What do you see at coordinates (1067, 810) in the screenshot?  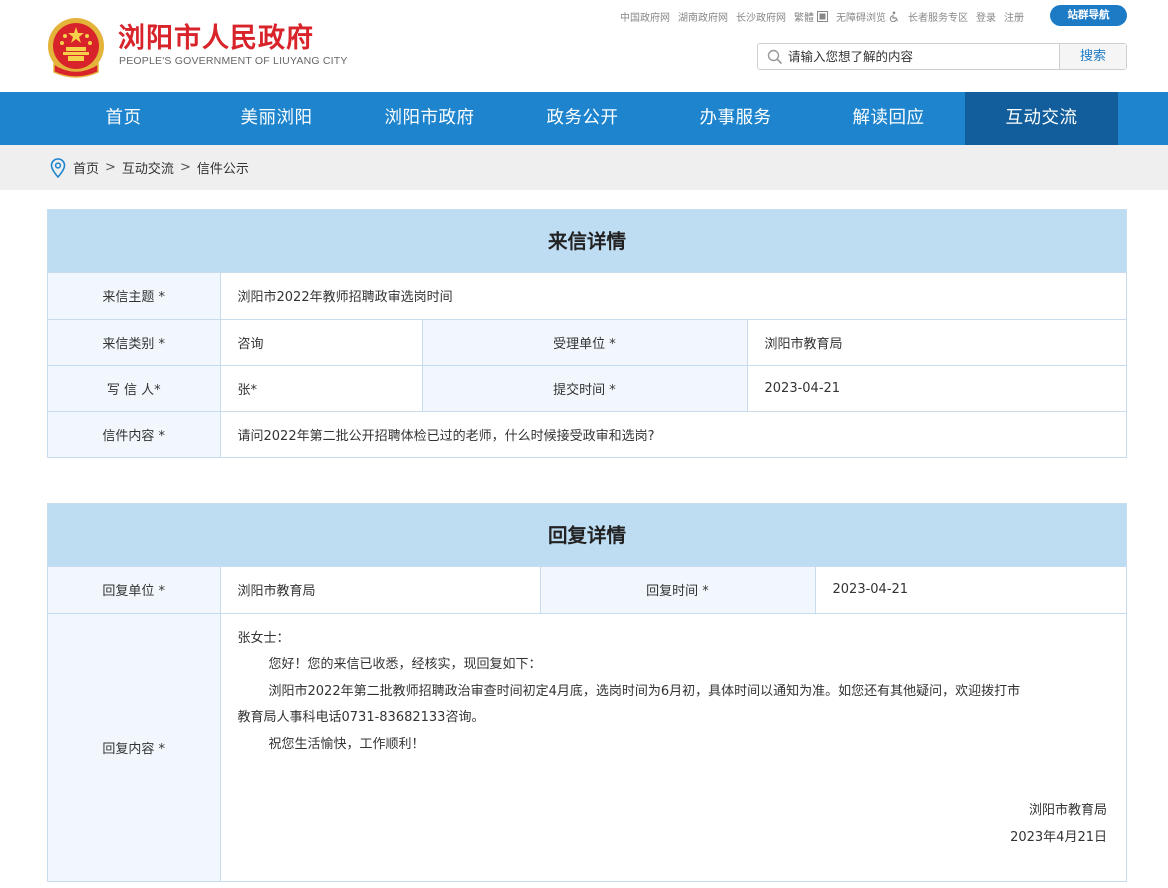 I see `reply-signature-org: 浏阳市教育局` at bounding box center [1067, 810].